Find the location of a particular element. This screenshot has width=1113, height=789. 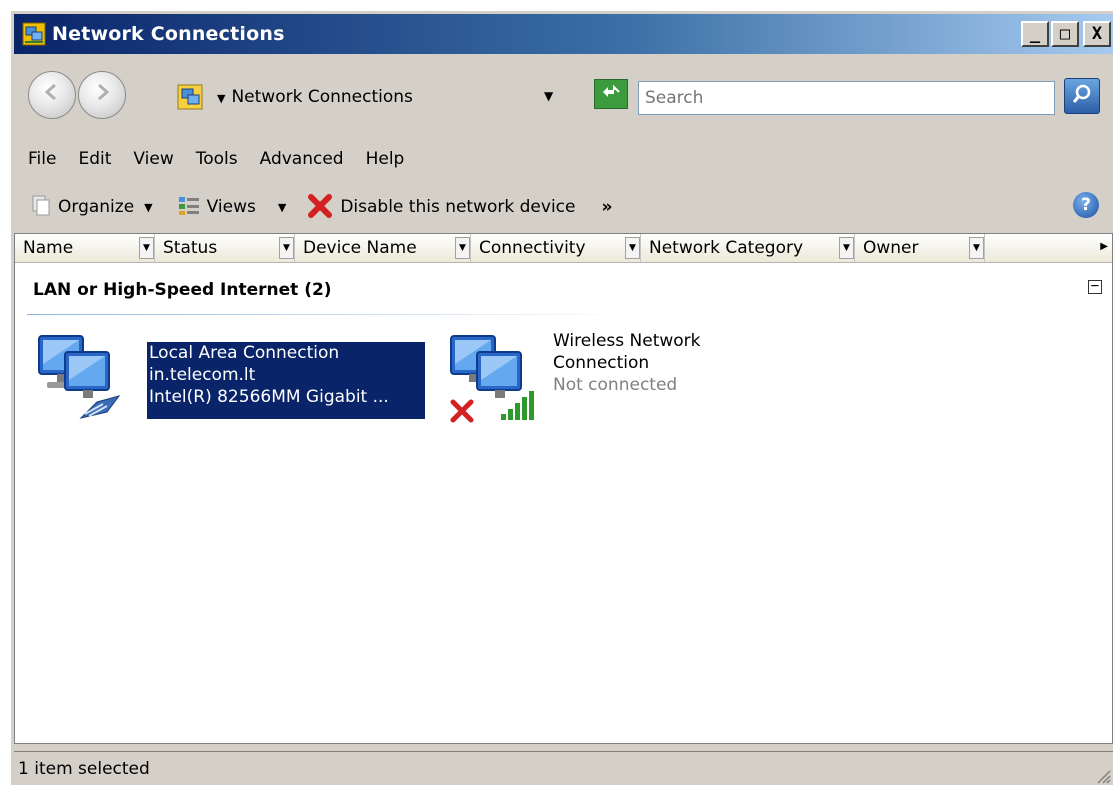

menu-file: File is located at coordinates (42, 159).